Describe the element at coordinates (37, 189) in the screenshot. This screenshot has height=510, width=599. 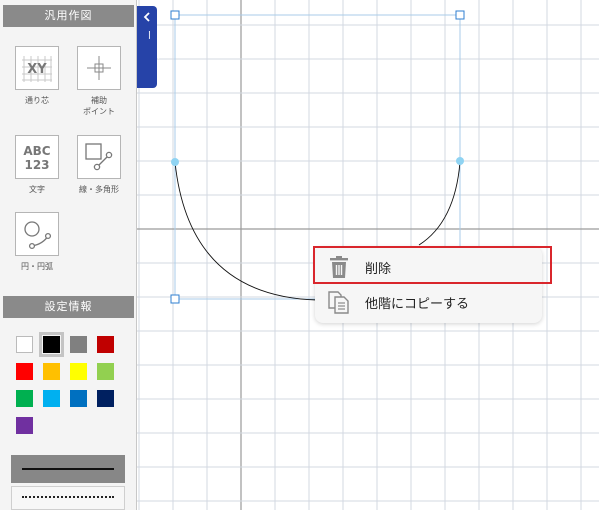
I see `tool-text-label: 文字` at that location.